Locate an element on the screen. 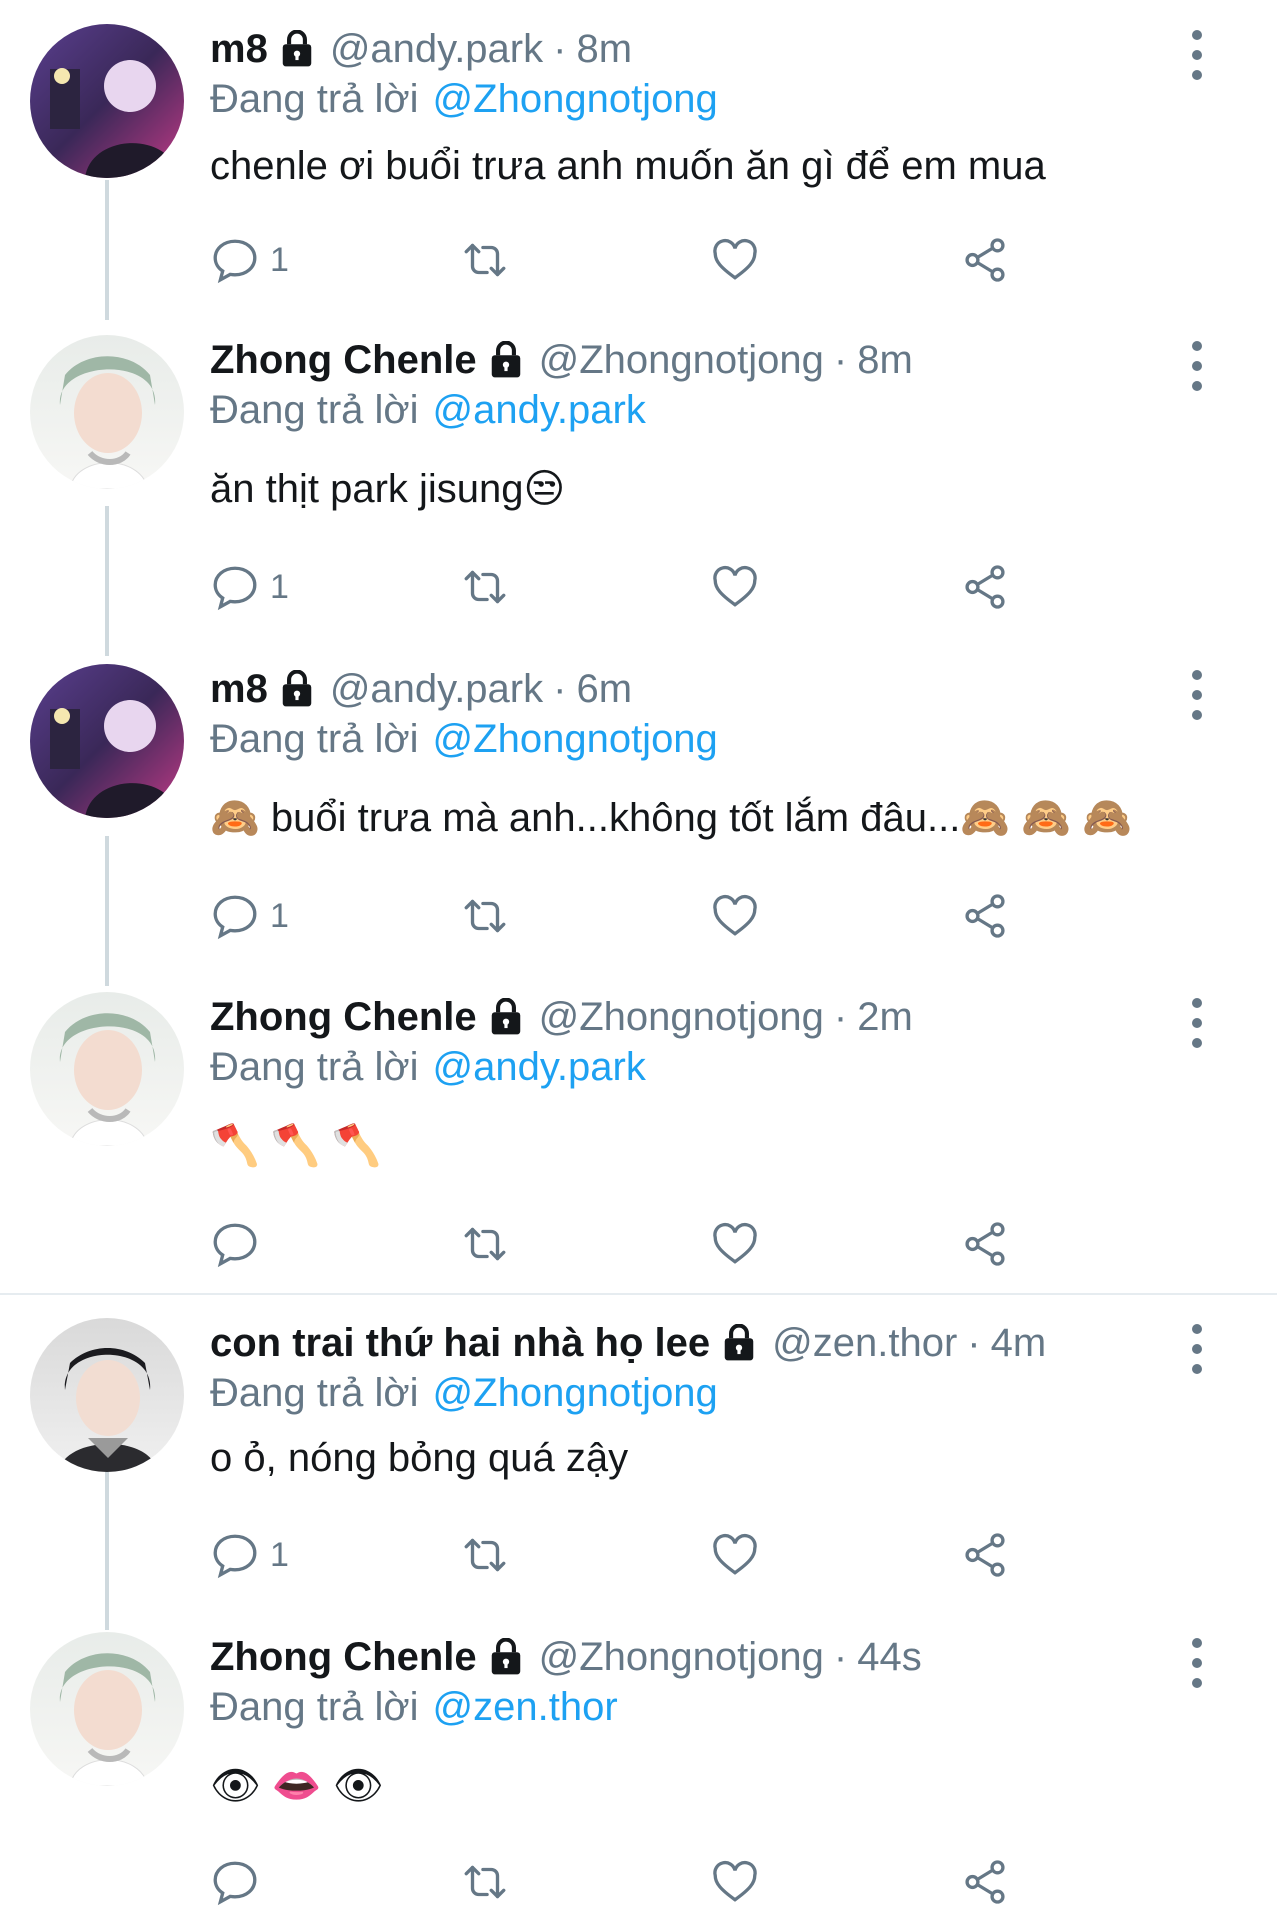 This screenshot has width=1277, height=1920. display-name: con trai thứ hai nhà họ lee is located at coordinates (460, 1343).